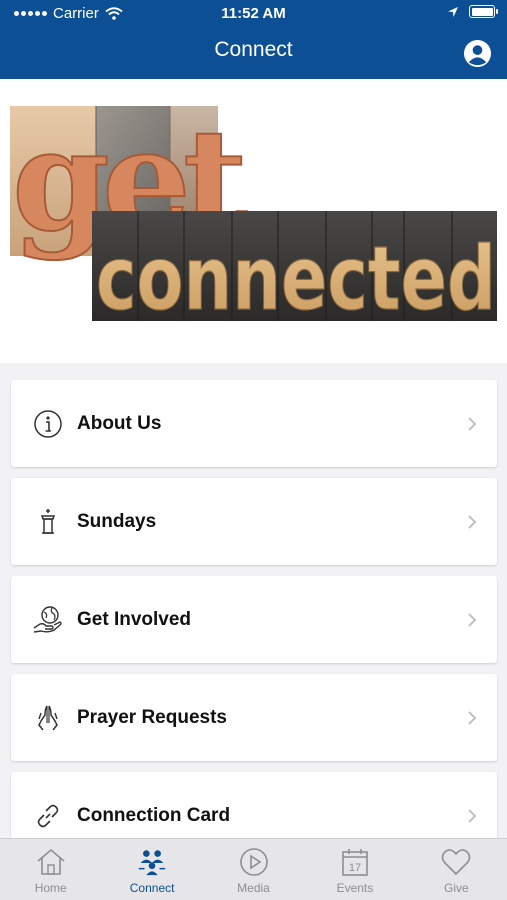 This screenshot has height=900, width=507. I want to click on tab-give: Give, so click(456, 869).